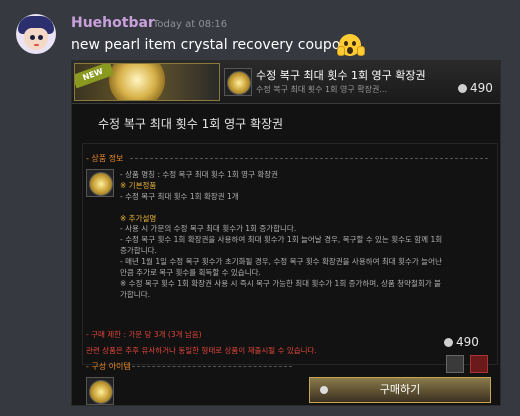 The image size is (520, 416). I want to click on username: Huehotbar, so click(113, 23).